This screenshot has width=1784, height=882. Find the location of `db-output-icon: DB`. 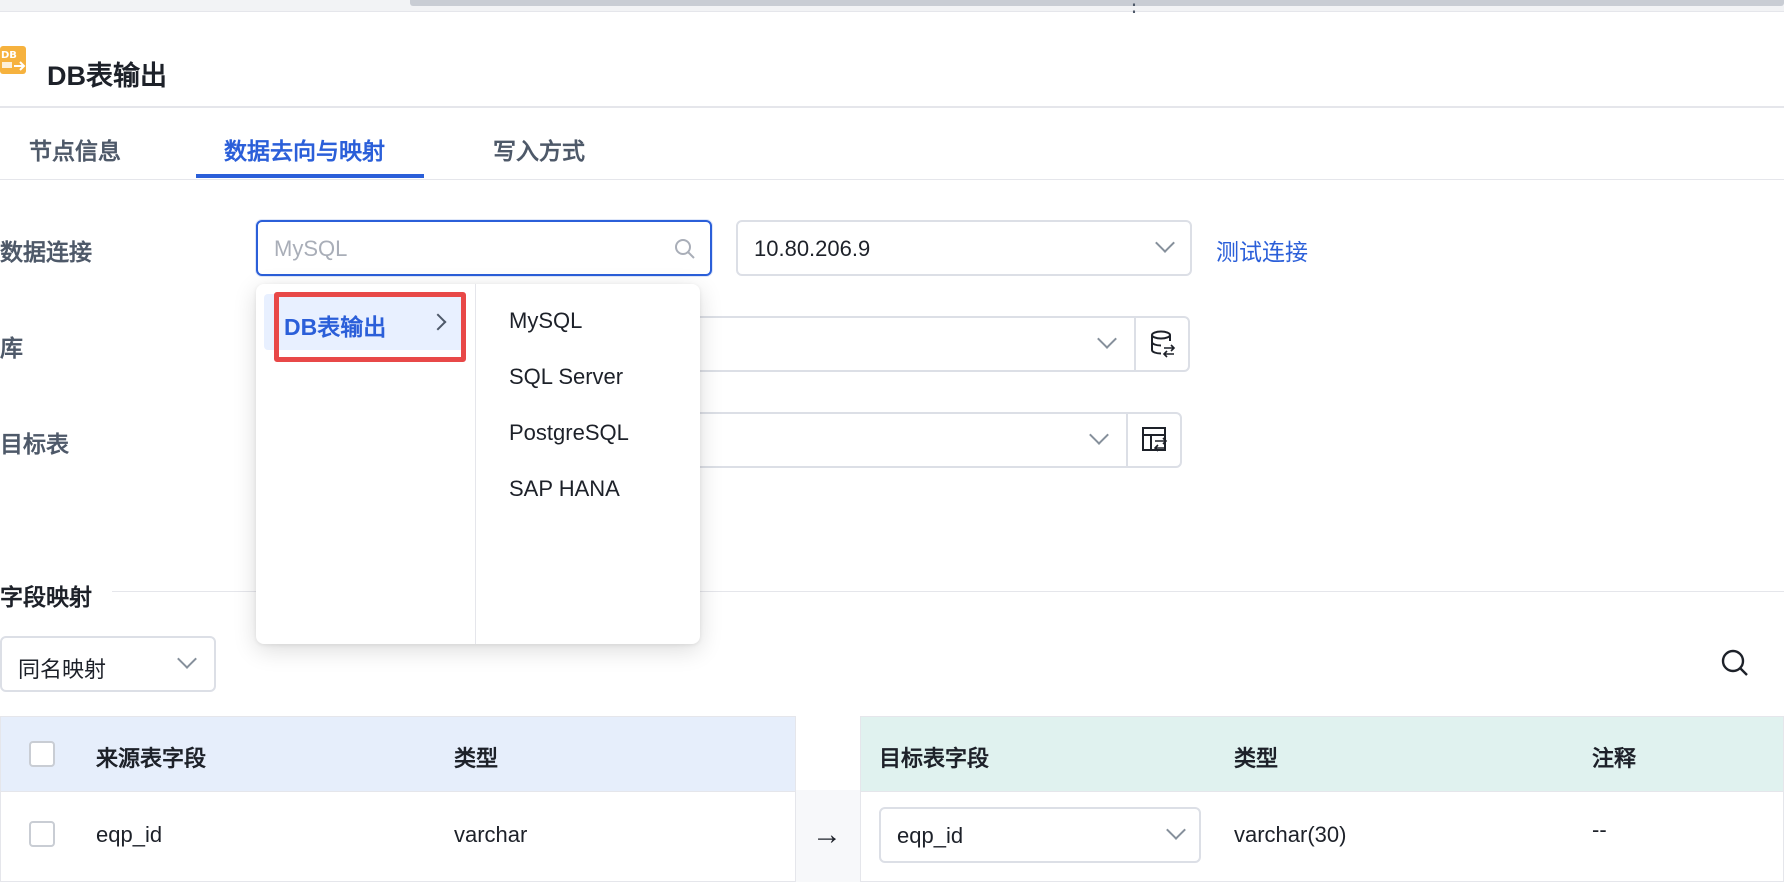

db-output-icon: DB is located at coordinates (13, 60).